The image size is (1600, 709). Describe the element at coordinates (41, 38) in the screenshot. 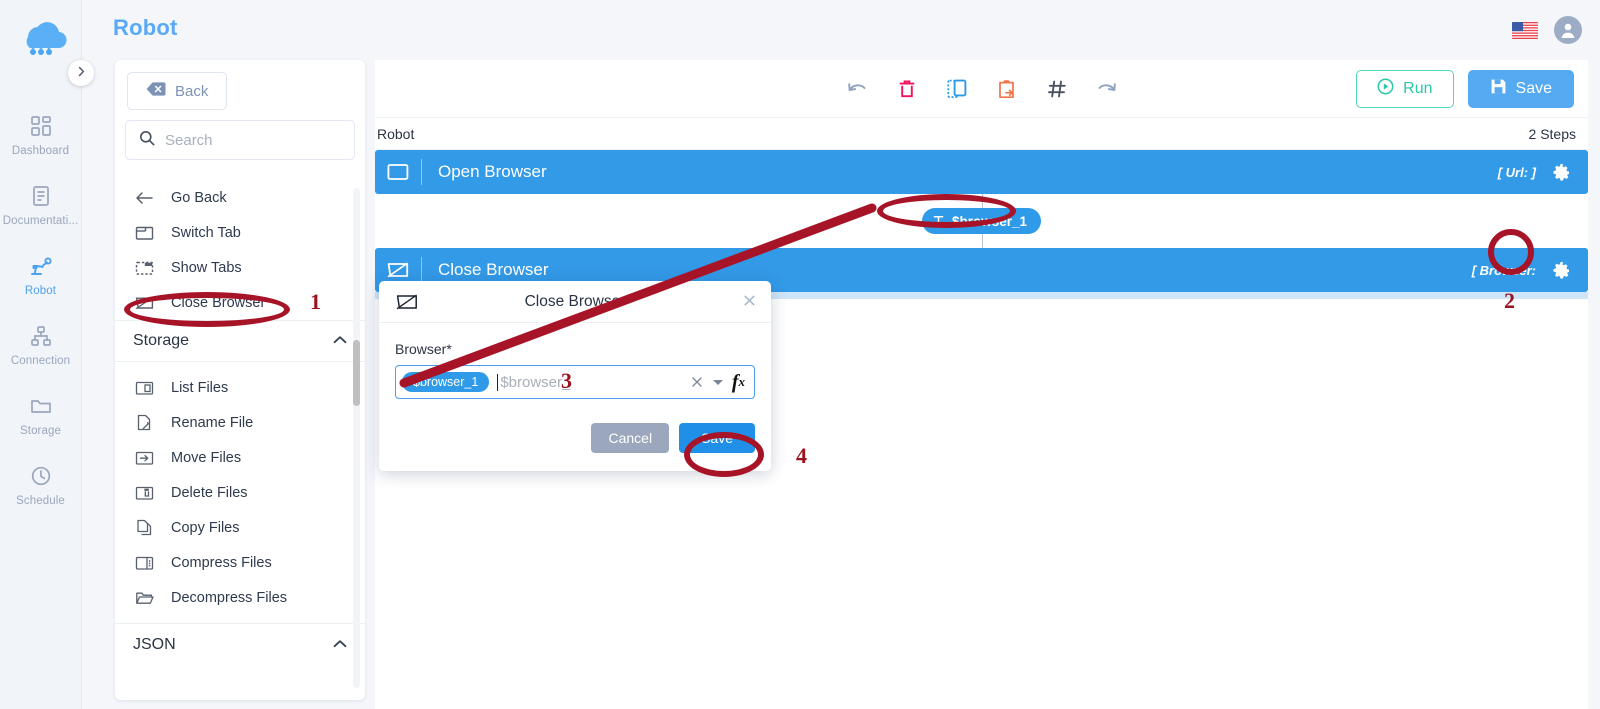

I see `cloud-network-logo` at that location.